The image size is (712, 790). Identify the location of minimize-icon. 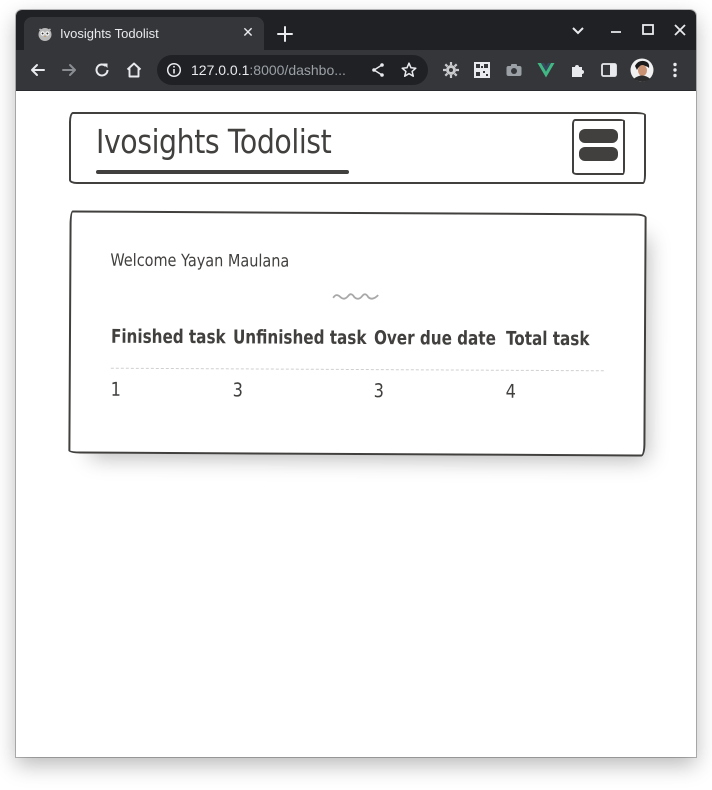
(616, 30).